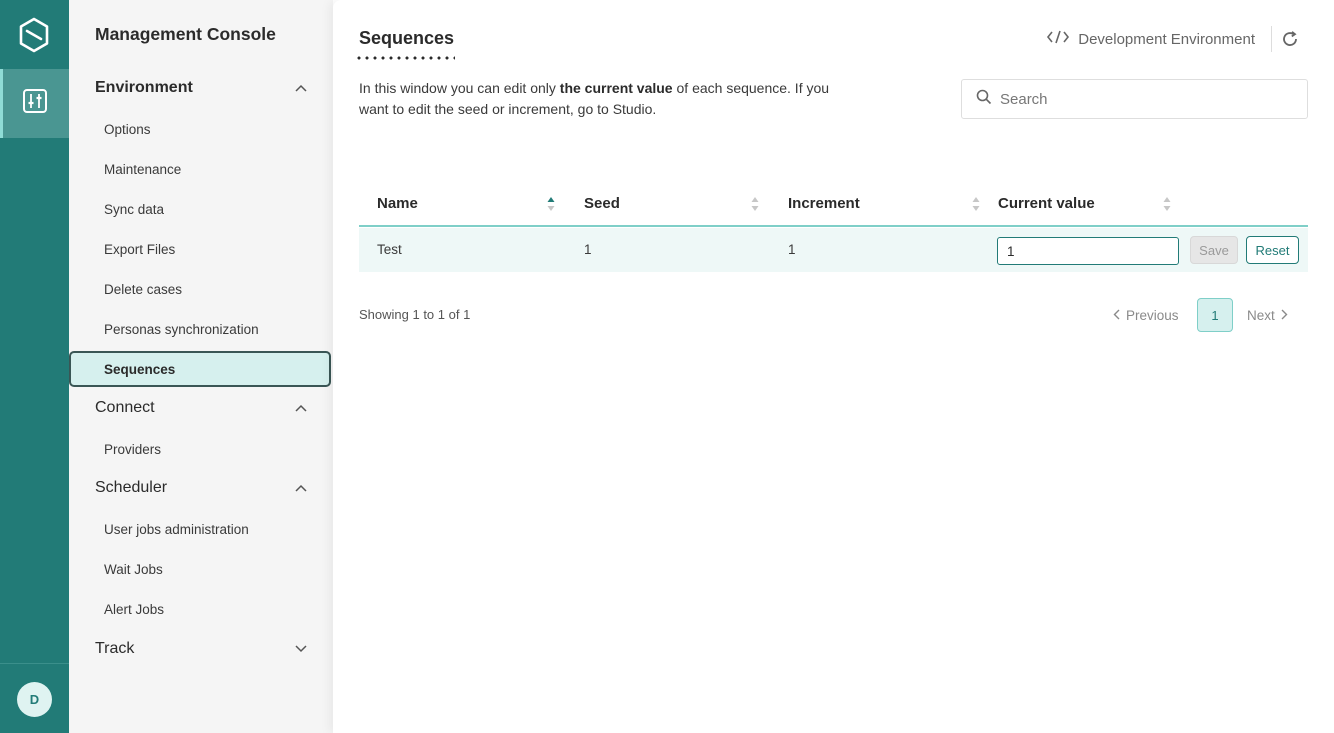 The image size is (1334, 733). Describe the element at coordinates (1214, 250) in the screenshot. I see `save-button: Save` at that location.